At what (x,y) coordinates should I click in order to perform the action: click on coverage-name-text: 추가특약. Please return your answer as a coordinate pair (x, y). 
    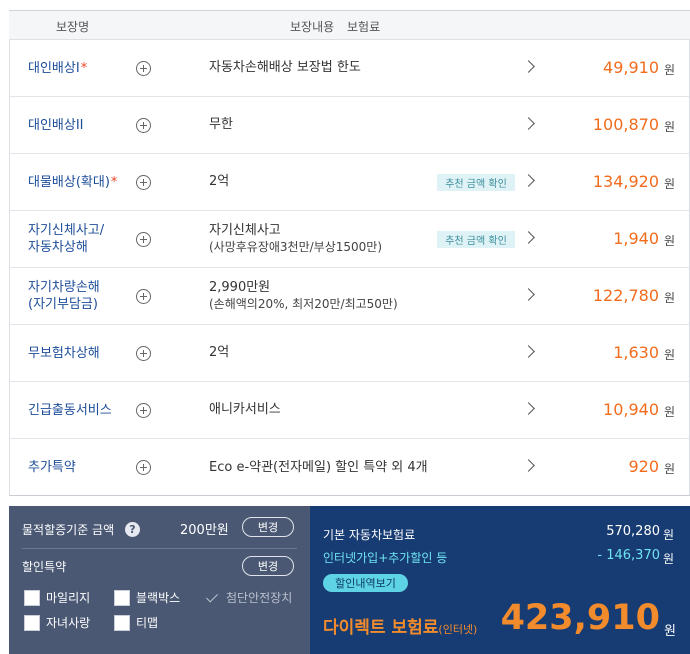
    Looking at the image, I should click on (52, 467).